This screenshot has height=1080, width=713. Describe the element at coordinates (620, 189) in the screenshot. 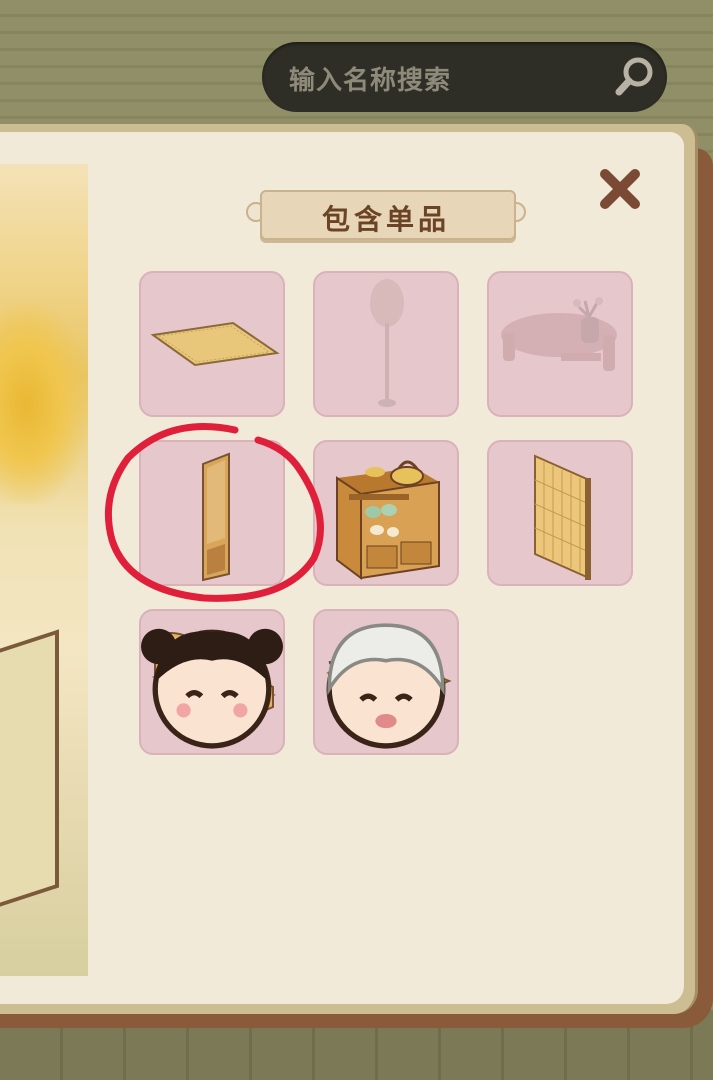

I see `close-icon` at that location.